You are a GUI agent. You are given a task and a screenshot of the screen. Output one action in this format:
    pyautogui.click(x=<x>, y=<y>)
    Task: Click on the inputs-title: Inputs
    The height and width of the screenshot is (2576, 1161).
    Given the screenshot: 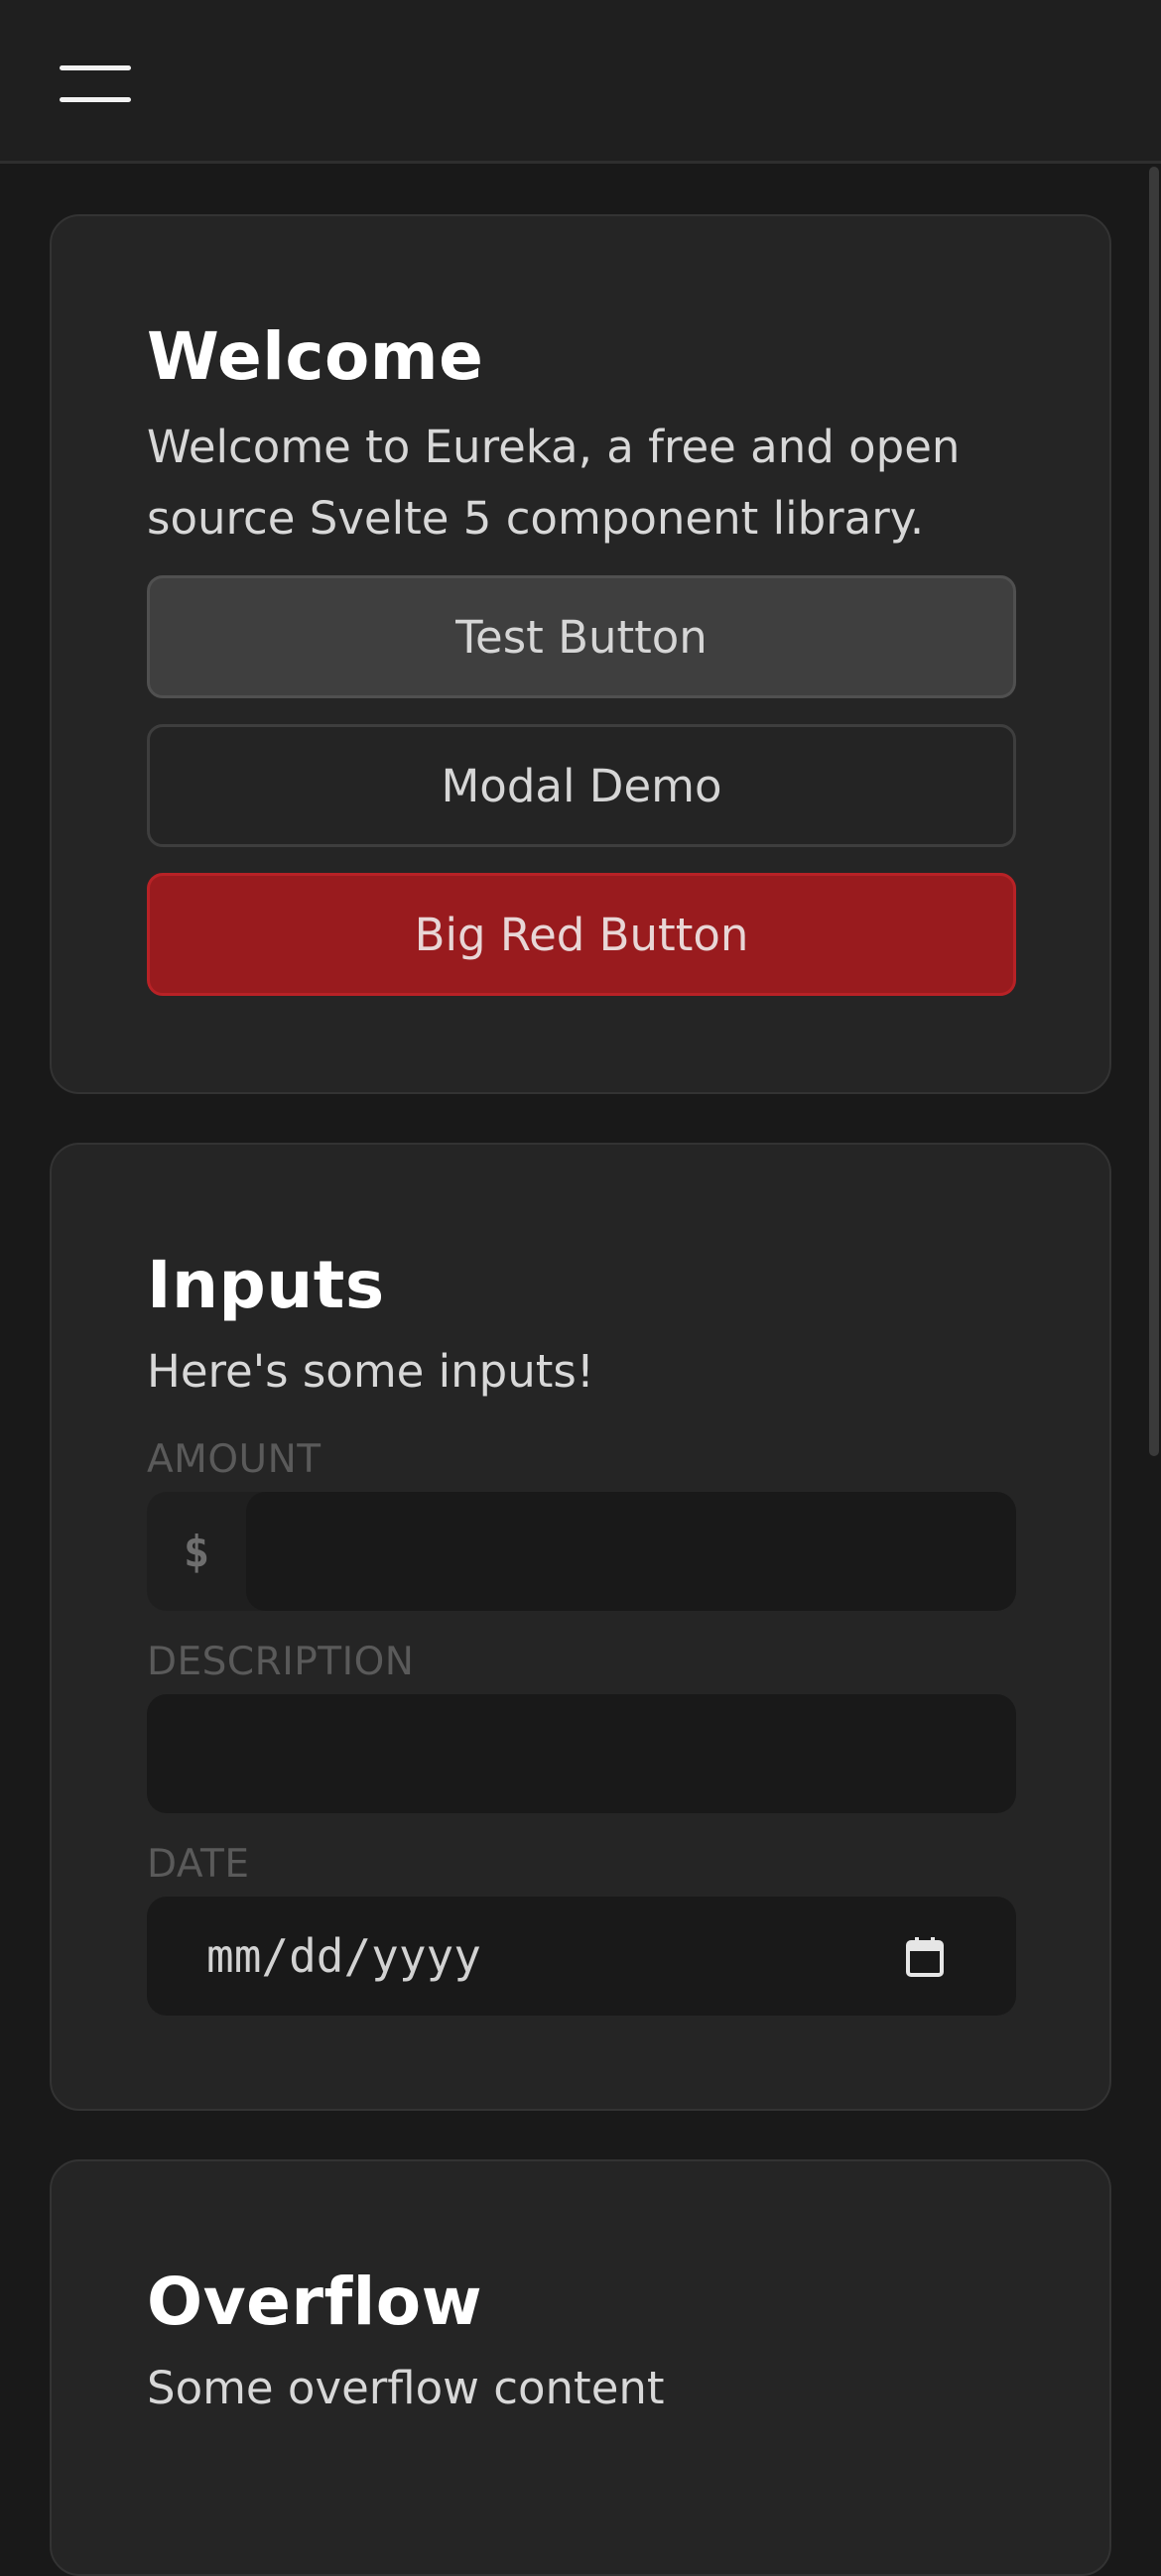 What is the action you would take?
    pyautogui.click(x=266, y=1285)
    